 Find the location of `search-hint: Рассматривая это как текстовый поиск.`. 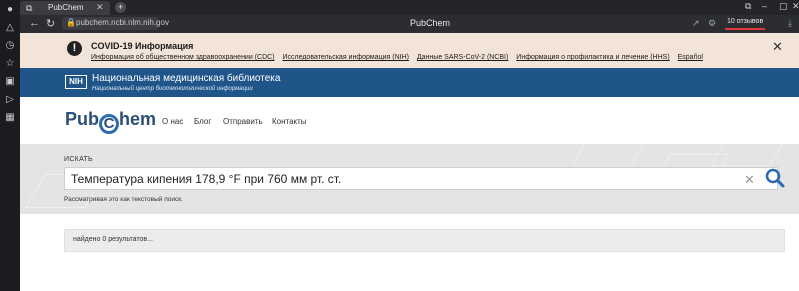

search-hint: Рассматривая это как текстовый поиск. is located at coordinates (123, 199).